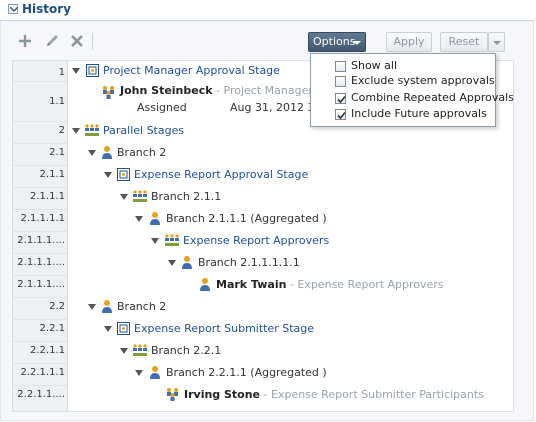  Describe the element at coordinates (246, 218) in the screenshot. I see `tree-node-label: Branch 2.1.1.1 (Aggregated )` at that location.